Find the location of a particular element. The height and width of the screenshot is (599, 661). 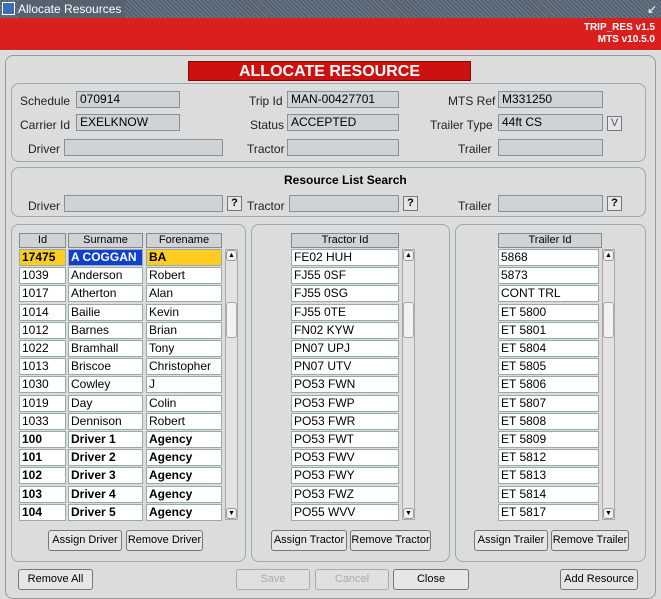

driver-id-cell: 1022 is located at coordinates (42, 348).